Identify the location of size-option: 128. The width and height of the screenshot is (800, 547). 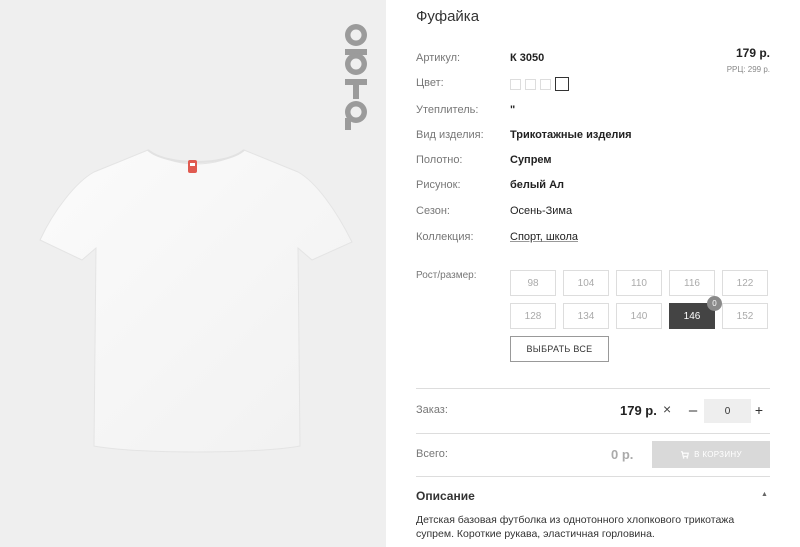
(533, 316).